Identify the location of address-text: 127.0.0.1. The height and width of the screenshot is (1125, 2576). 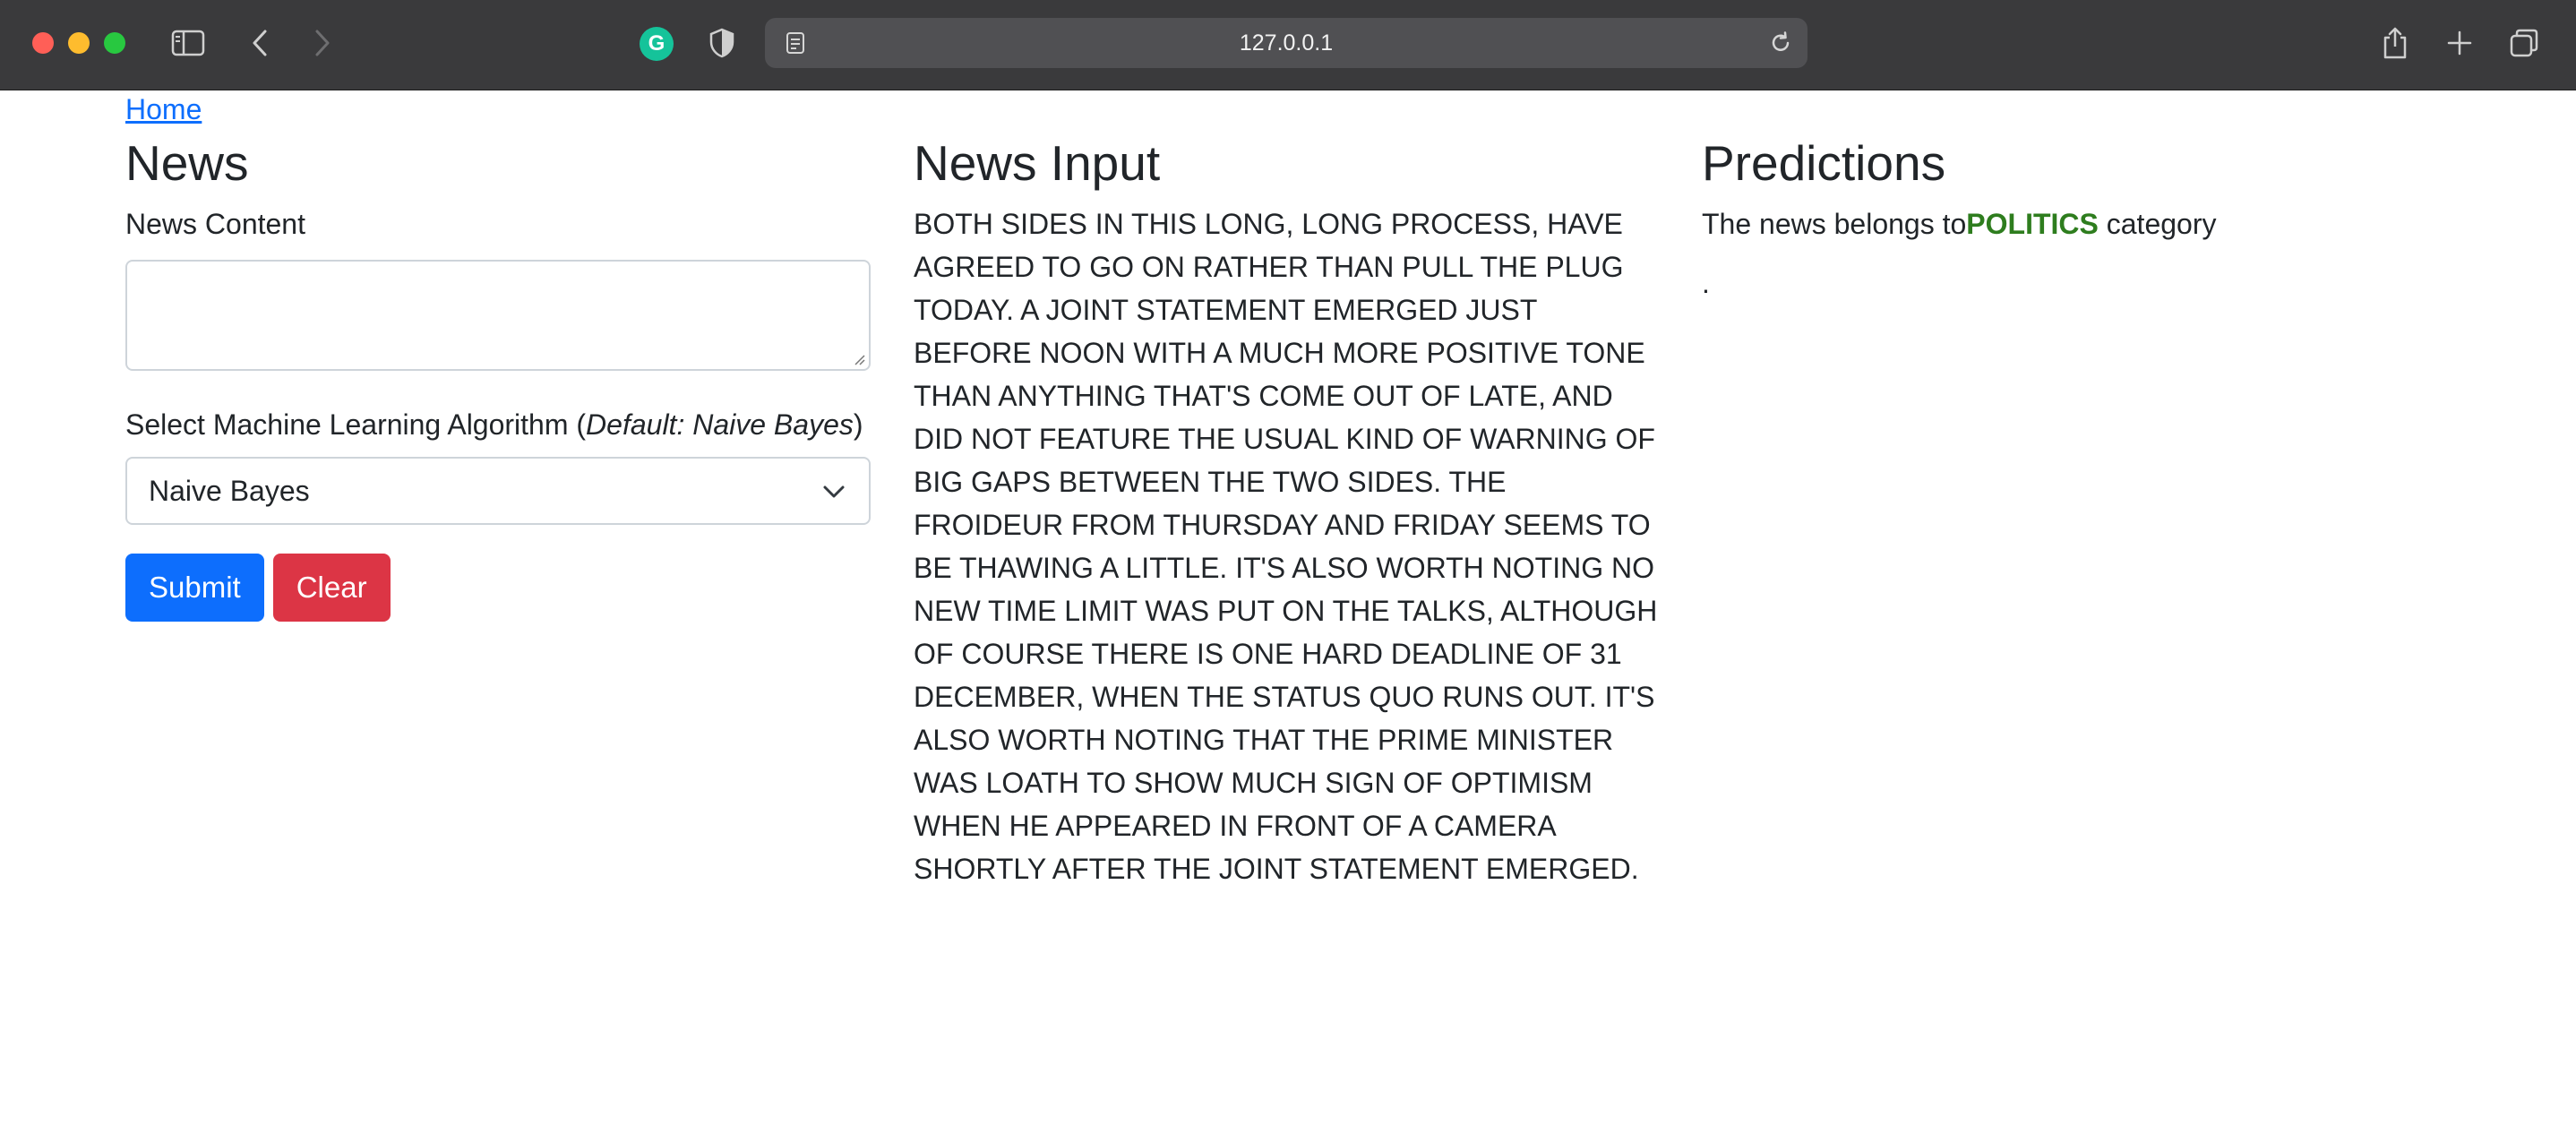
(1286, 43).